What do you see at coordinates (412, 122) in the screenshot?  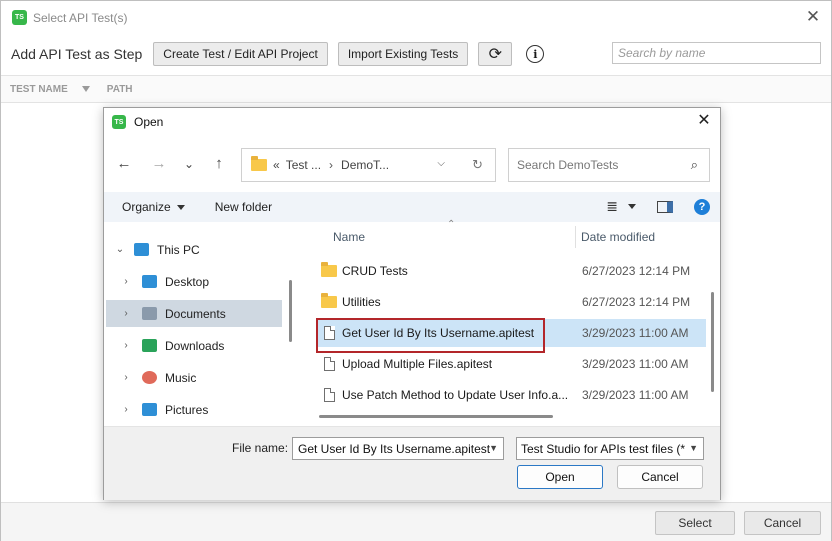 I see `dialog-titlebar: TS Open ✕` at bounding box center [412, 122].